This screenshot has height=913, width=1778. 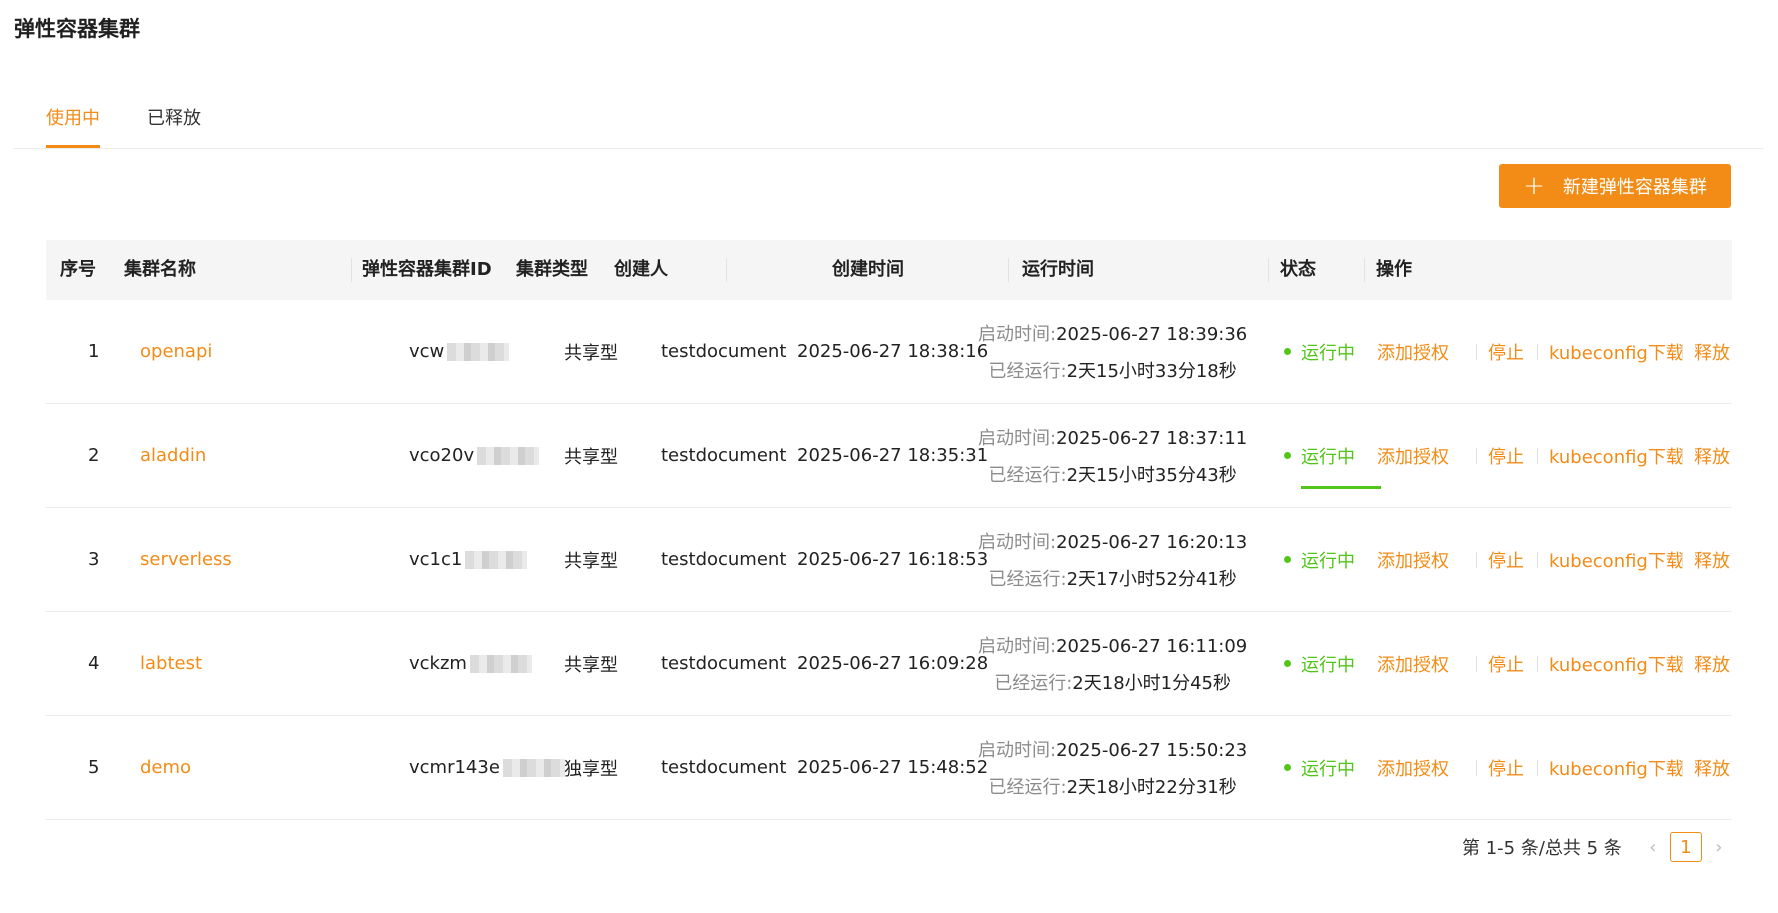 What do you see at coordinates (454, 767) in the screenshot?
I see `cluster-id-text: vcmr143e` at bounding box center [454, 767].